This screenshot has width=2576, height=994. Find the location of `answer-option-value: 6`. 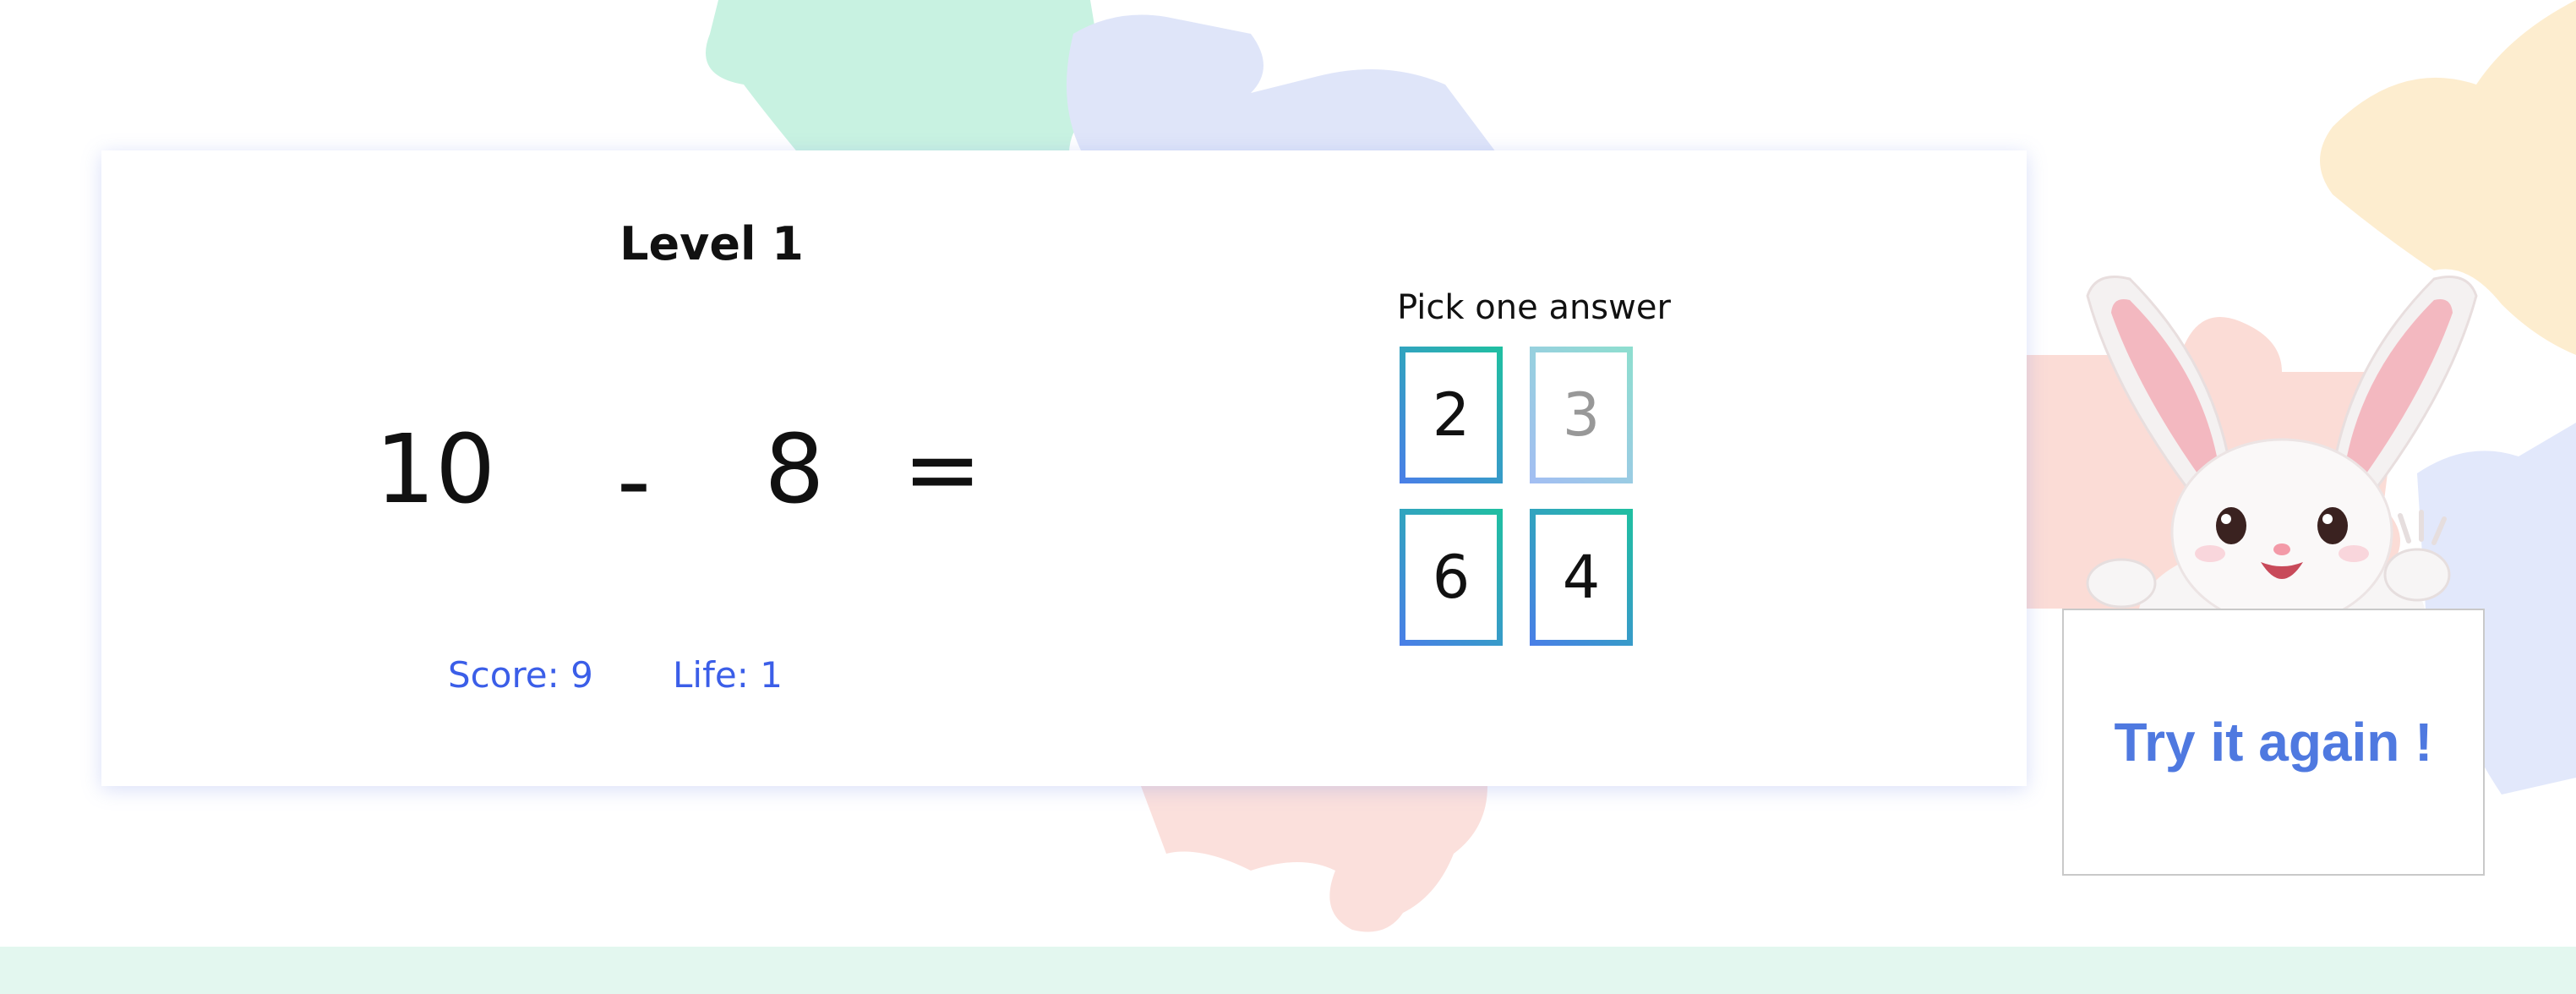

answer-option-value: 6 is located at coordinates (1451, 577).